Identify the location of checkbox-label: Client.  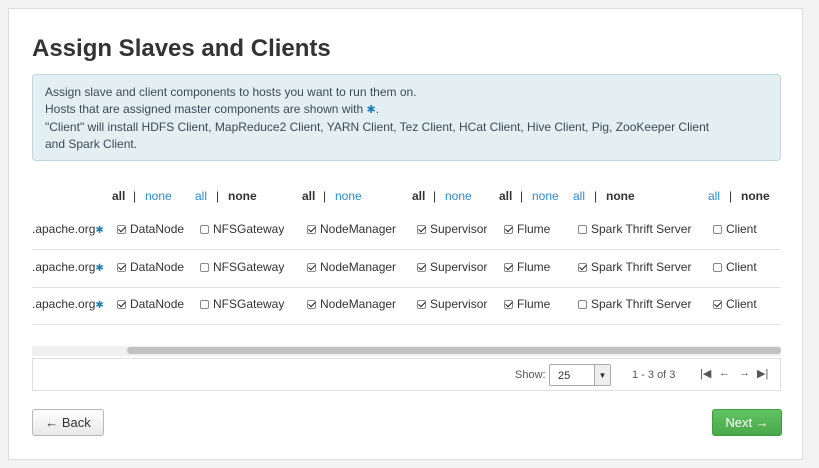
(741, 304).